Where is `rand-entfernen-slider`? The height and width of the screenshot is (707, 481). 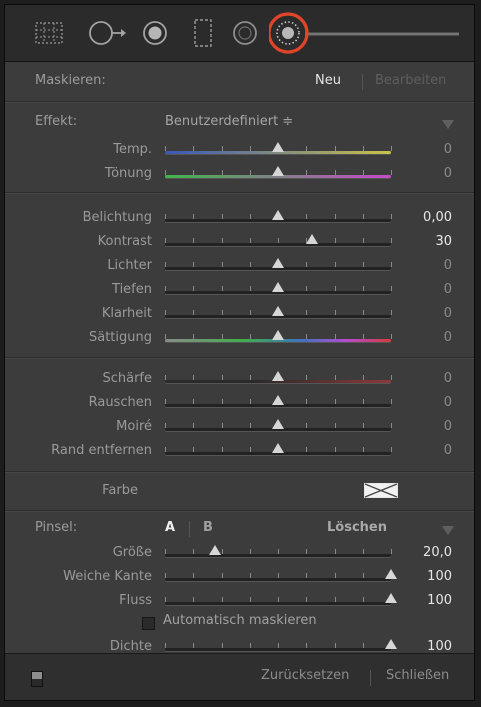
rand-entfernen-slider is located at coordinates (278, 449).